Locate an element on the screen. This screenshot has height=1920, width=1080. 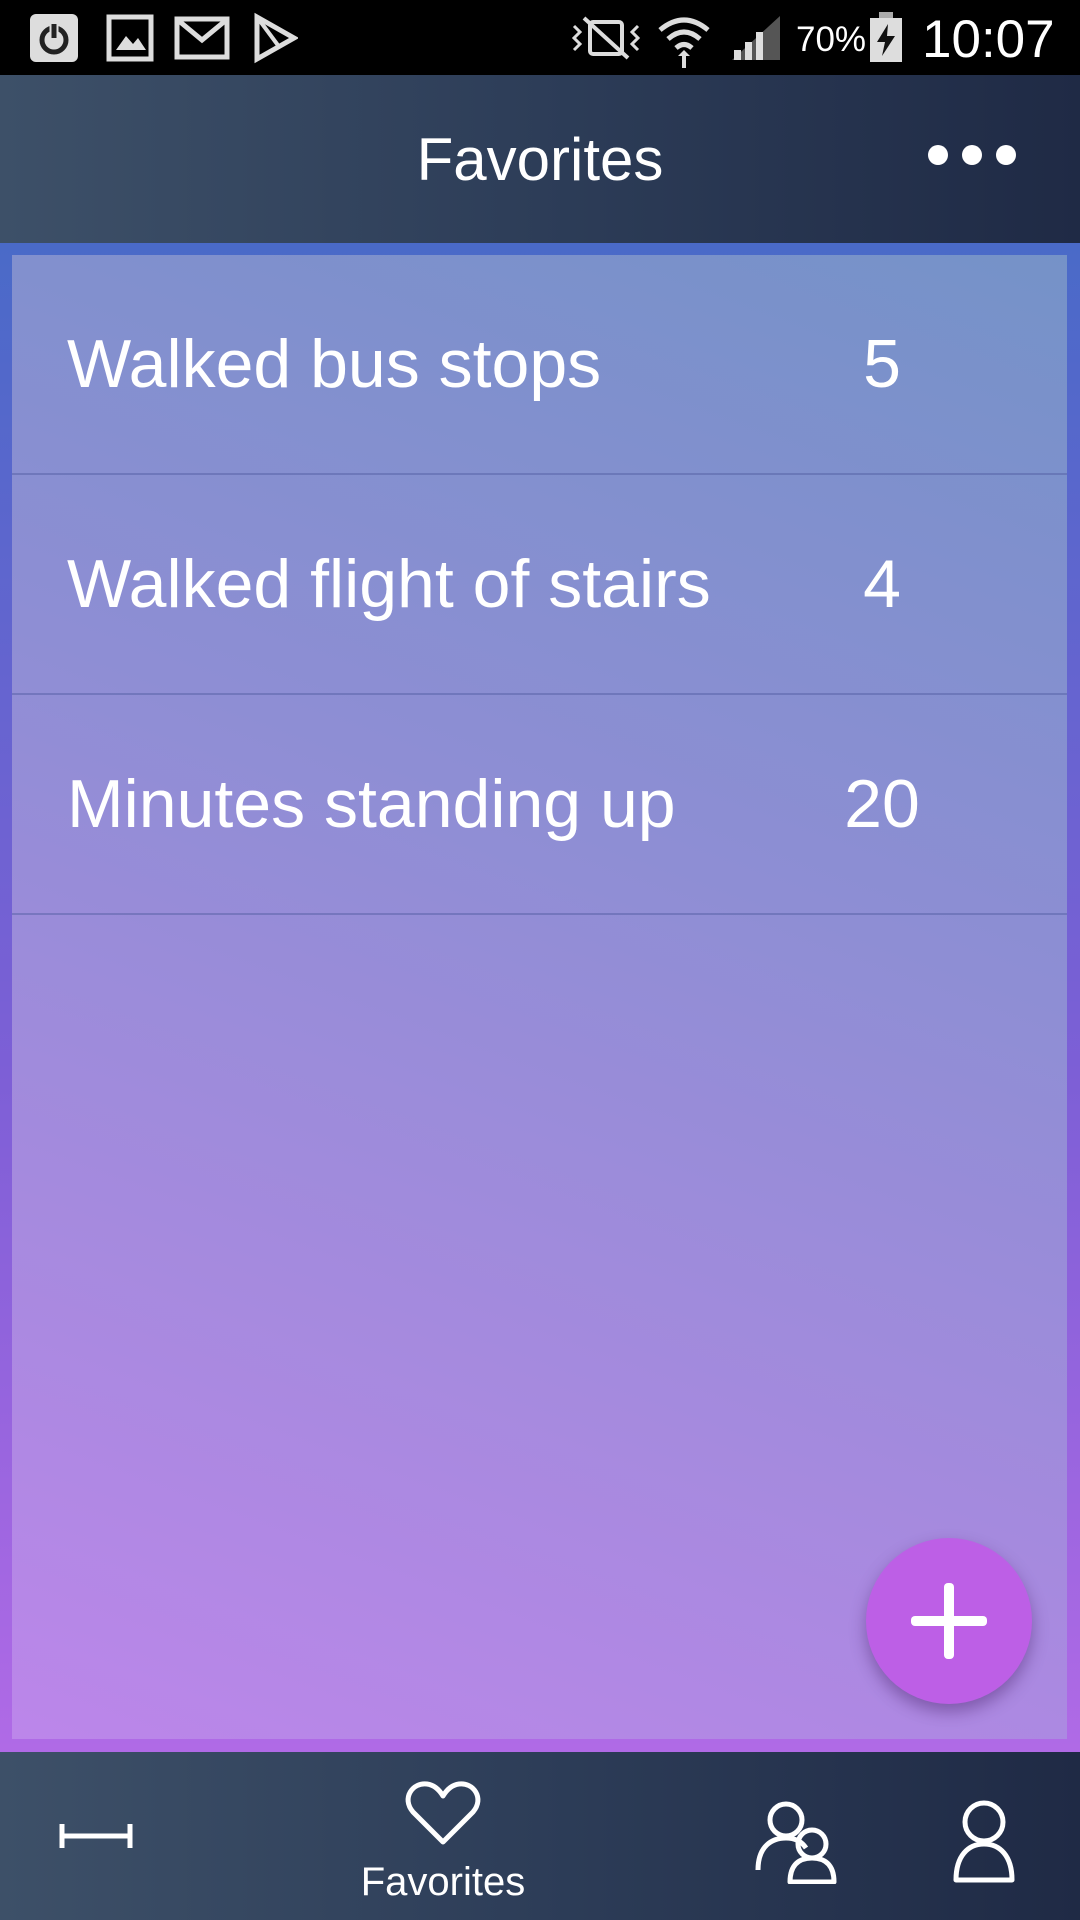
favorite-row: Minutes standing up 20 is located at coordinates (539, 805).